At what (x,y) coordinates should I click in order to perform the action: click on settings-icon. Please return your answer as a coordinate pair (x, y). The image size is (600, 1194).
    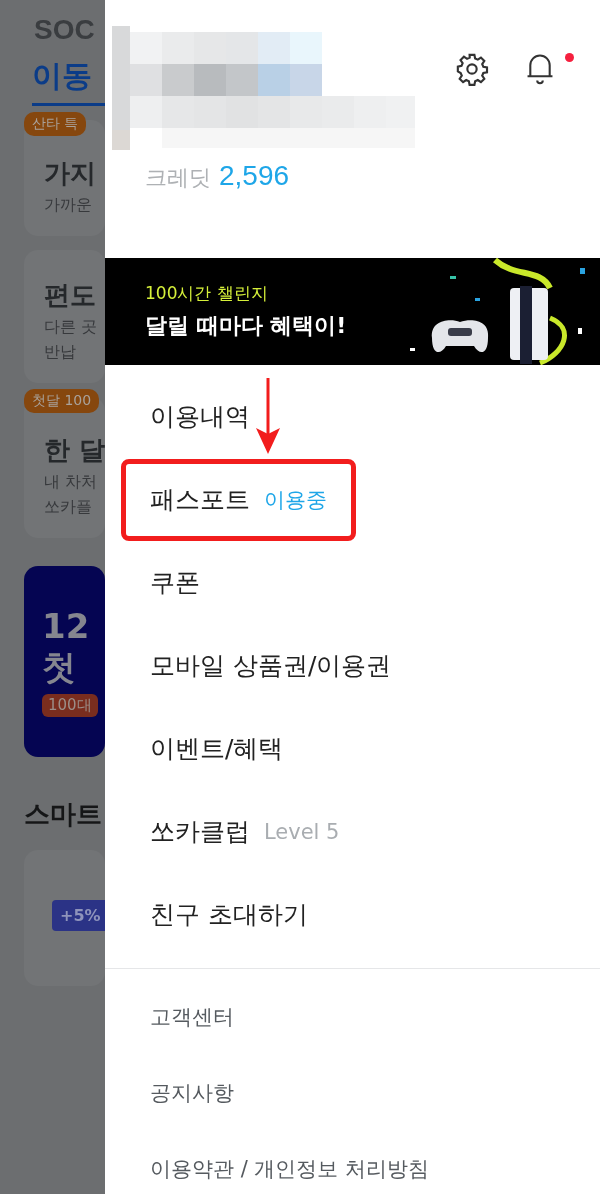
    Looking at the image, I should click on (472, 69).